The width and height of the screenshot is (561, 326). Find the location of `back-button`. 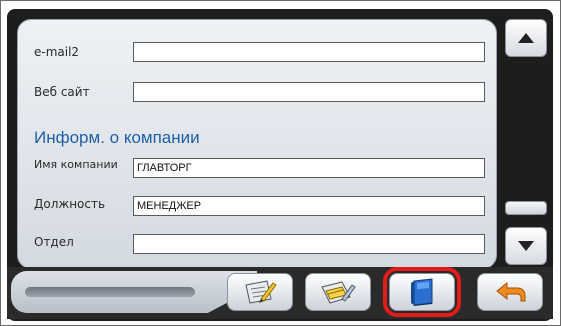

back-button is located at coordinates (510, 292).